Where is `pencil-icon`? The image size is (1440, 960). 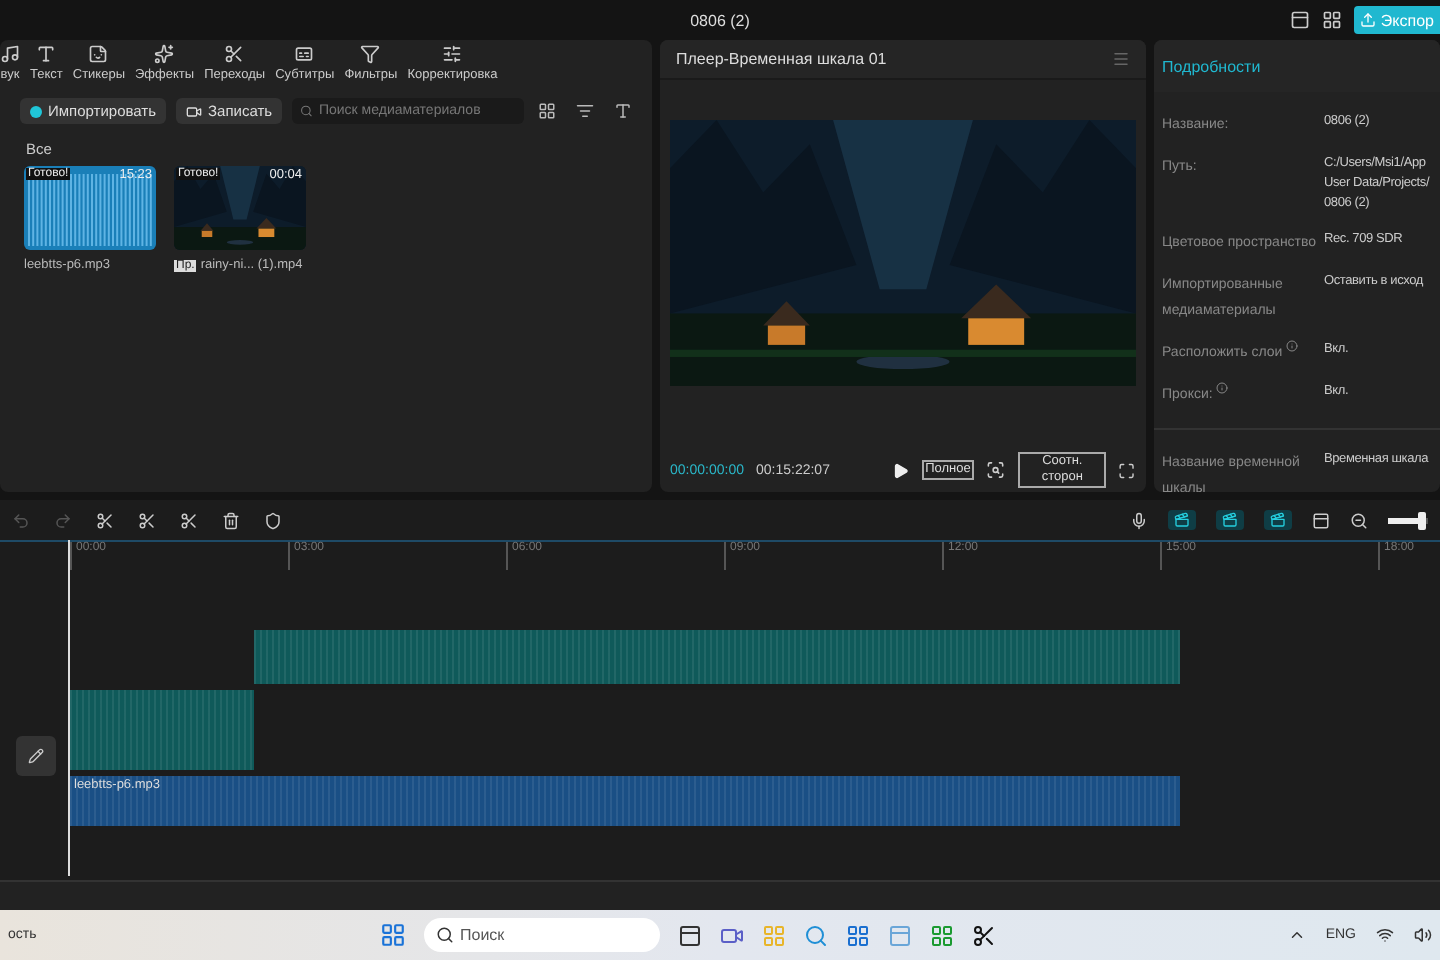 pencil-icon is located at coordinates (35, 755).